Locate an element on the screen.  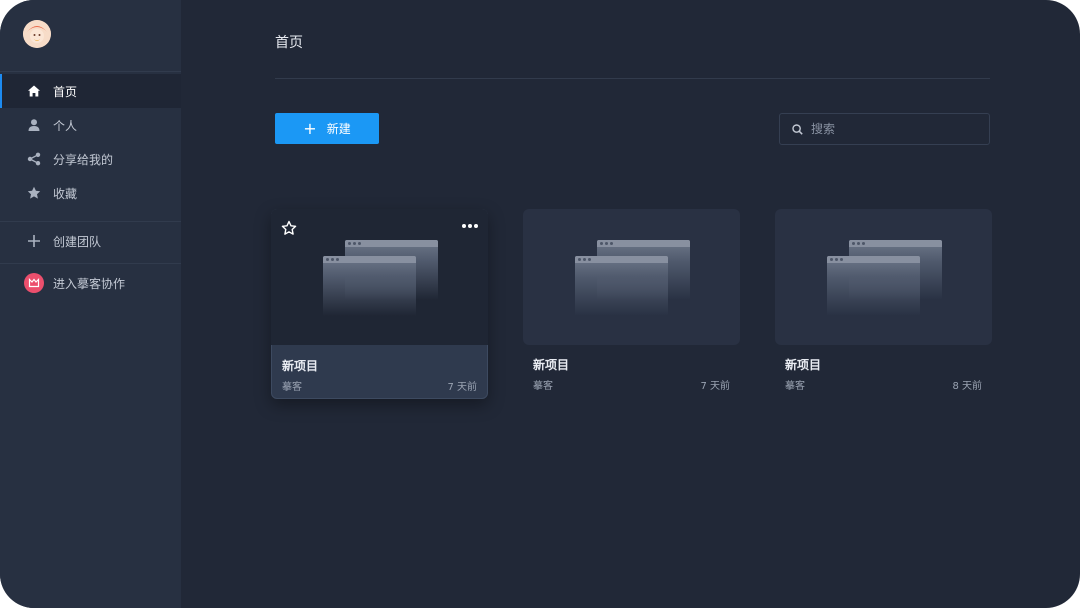
share-icon is located at coordinates (34, 159).